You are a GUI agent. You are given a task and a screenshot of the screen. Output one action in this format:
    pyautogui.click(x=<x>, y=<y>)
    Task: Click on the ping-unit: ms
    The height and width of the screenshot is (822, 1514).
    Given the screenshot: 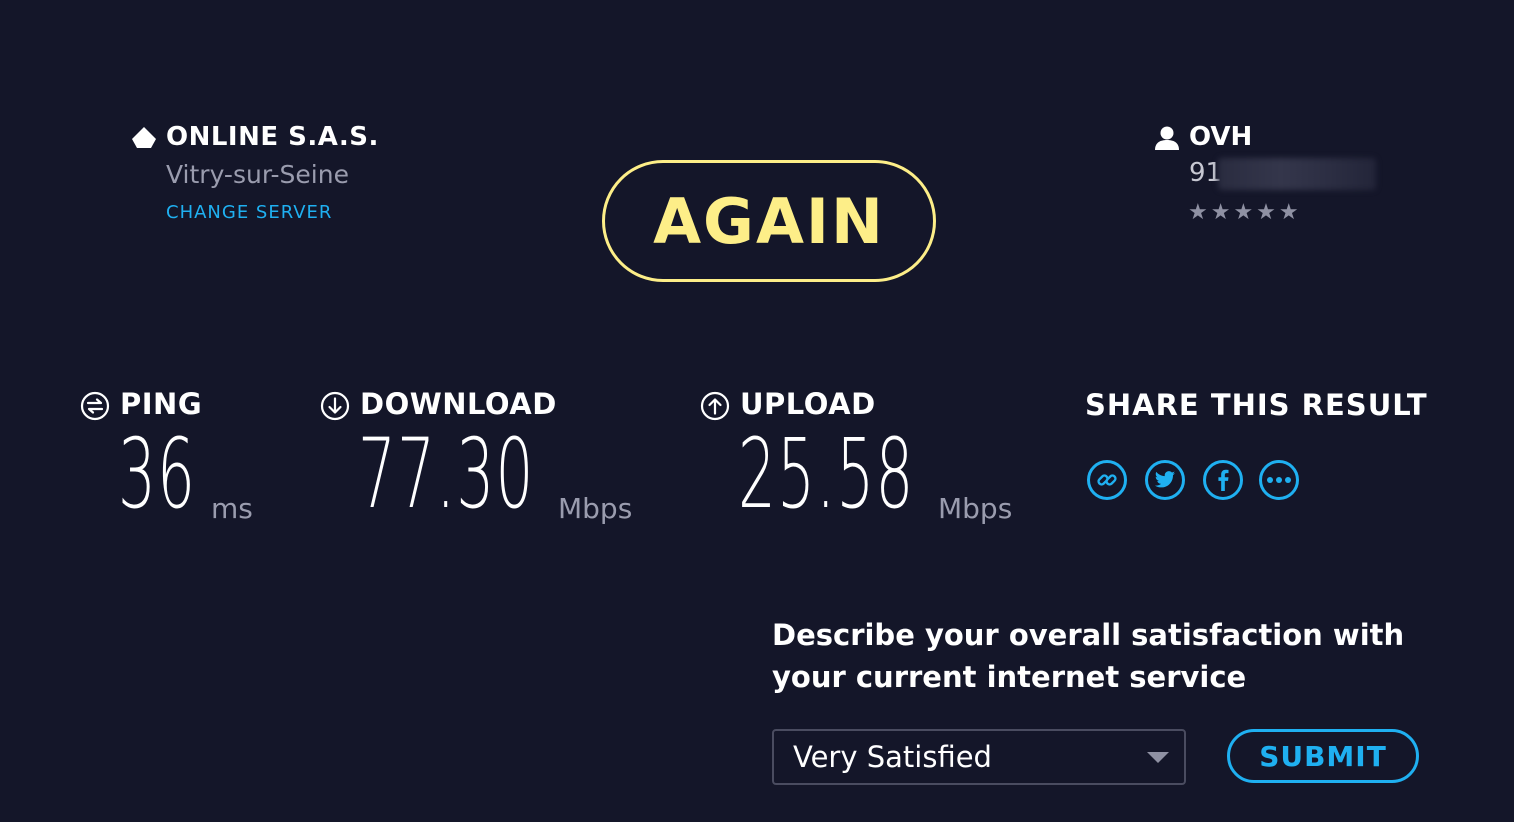 What is the action you would take?
    pyautogui.click(x=232, y=508)
    